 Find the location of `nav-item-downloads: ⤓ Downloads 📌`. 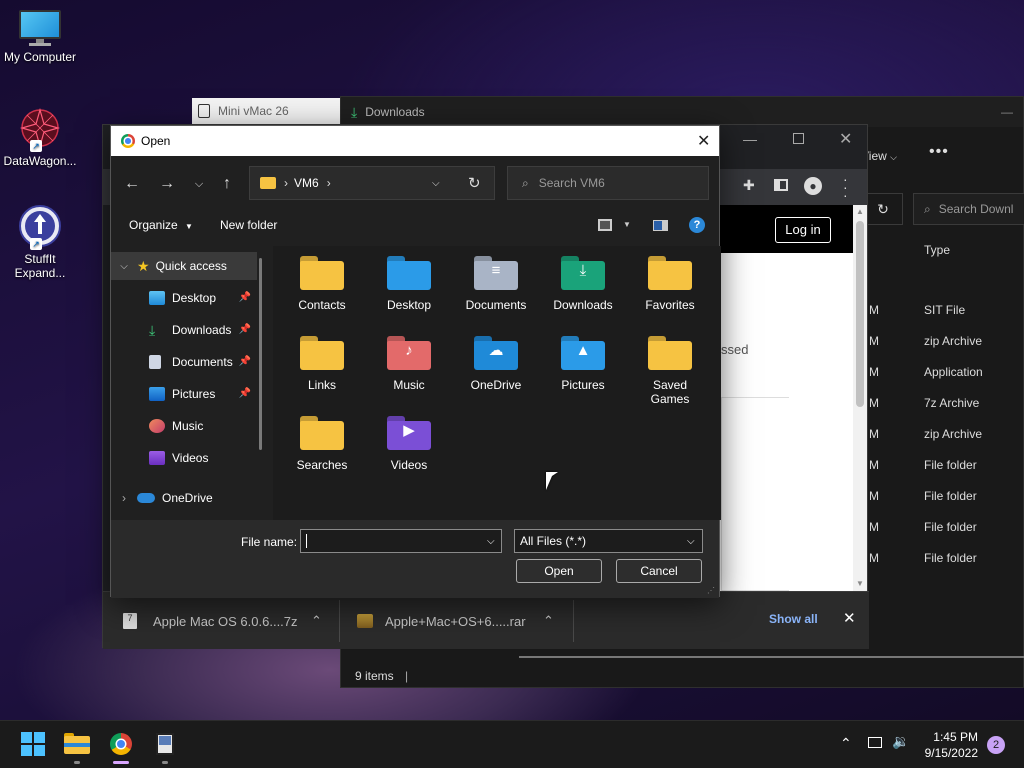

nav-item-downloads: ⤓ Downloads 📌 is located at coordinates (184, 330).